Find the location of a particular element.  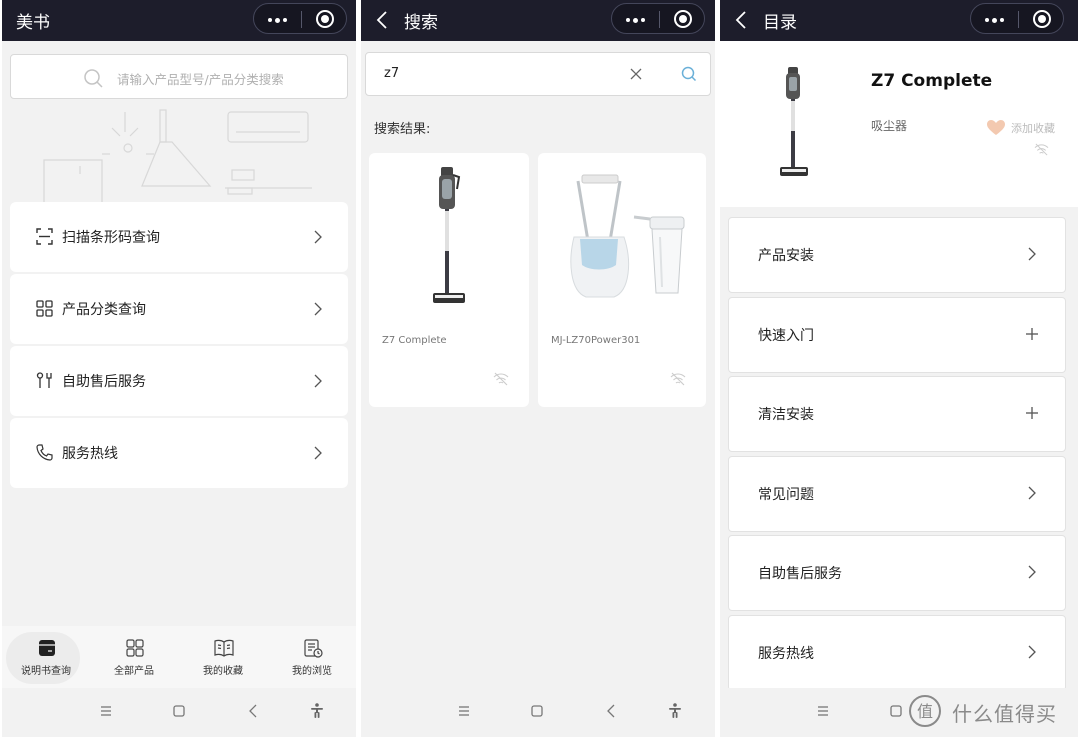

page-title: 搜索 is located at coordinates (421, 23).